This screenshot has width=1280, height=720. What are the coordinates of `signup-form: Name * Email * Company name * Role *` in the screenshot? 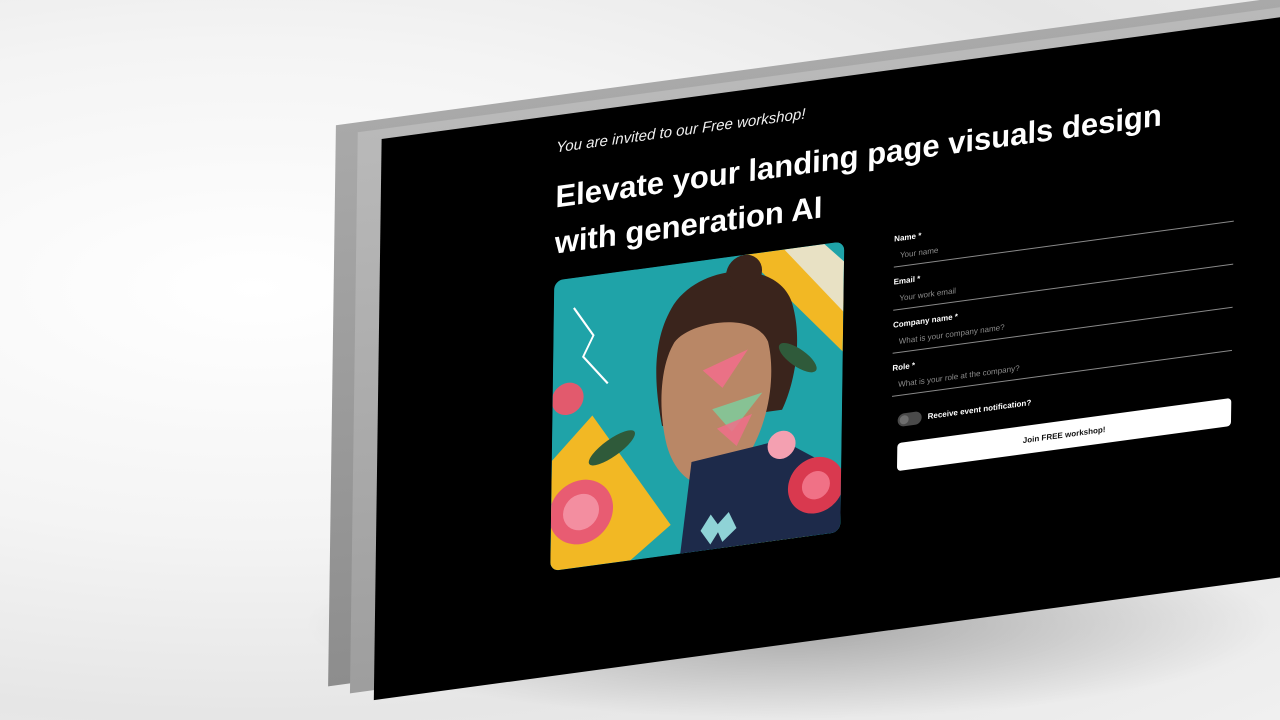 It's located at (1063, 331).